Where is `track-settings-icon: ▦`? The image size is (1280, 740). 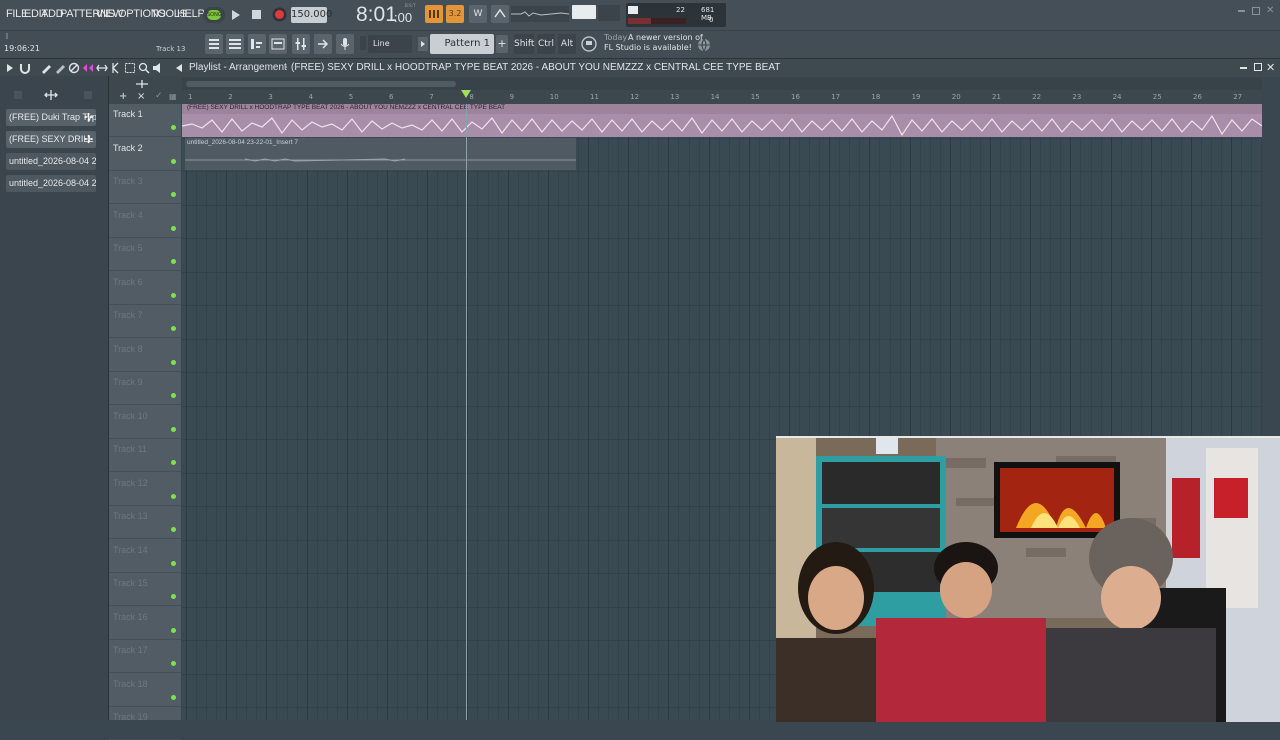
track-settings-icon: ▦ is located at coordinates (173, 96).